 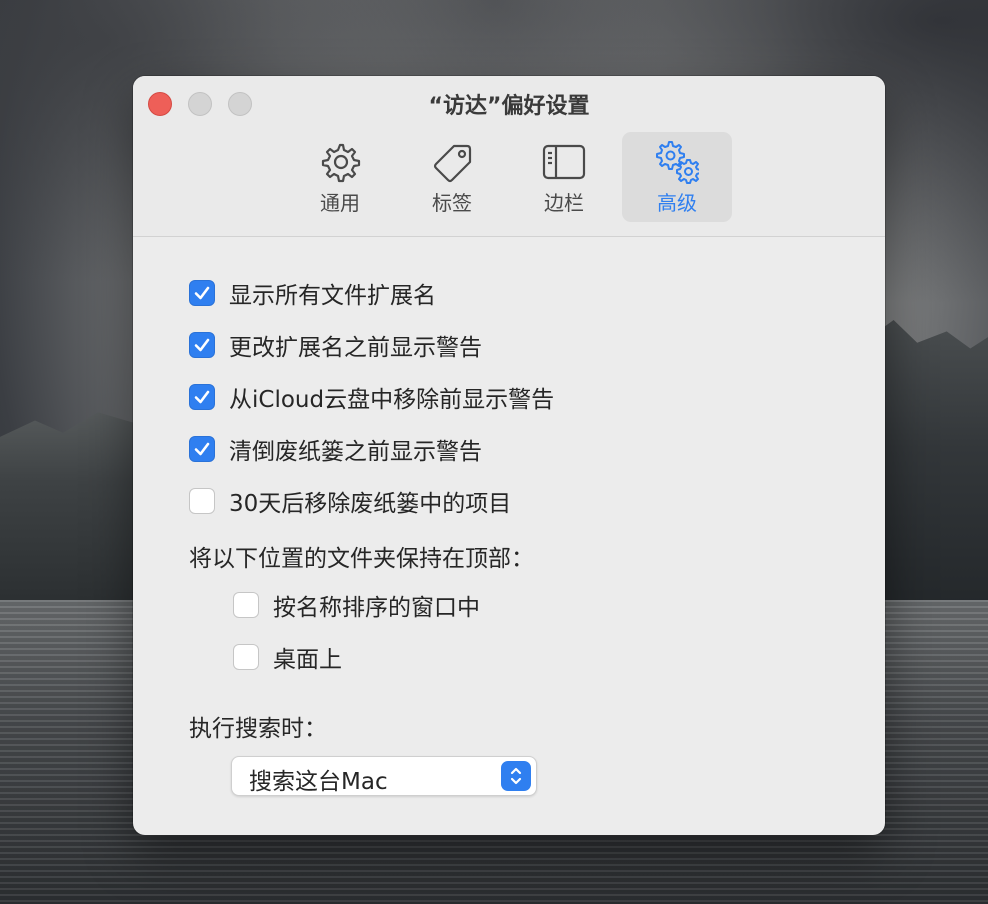 What do you see at coordinates (202, 501) in the screenshot?
I see `checkbox-remove-trash-30-days` at bounding box center [202, 501].